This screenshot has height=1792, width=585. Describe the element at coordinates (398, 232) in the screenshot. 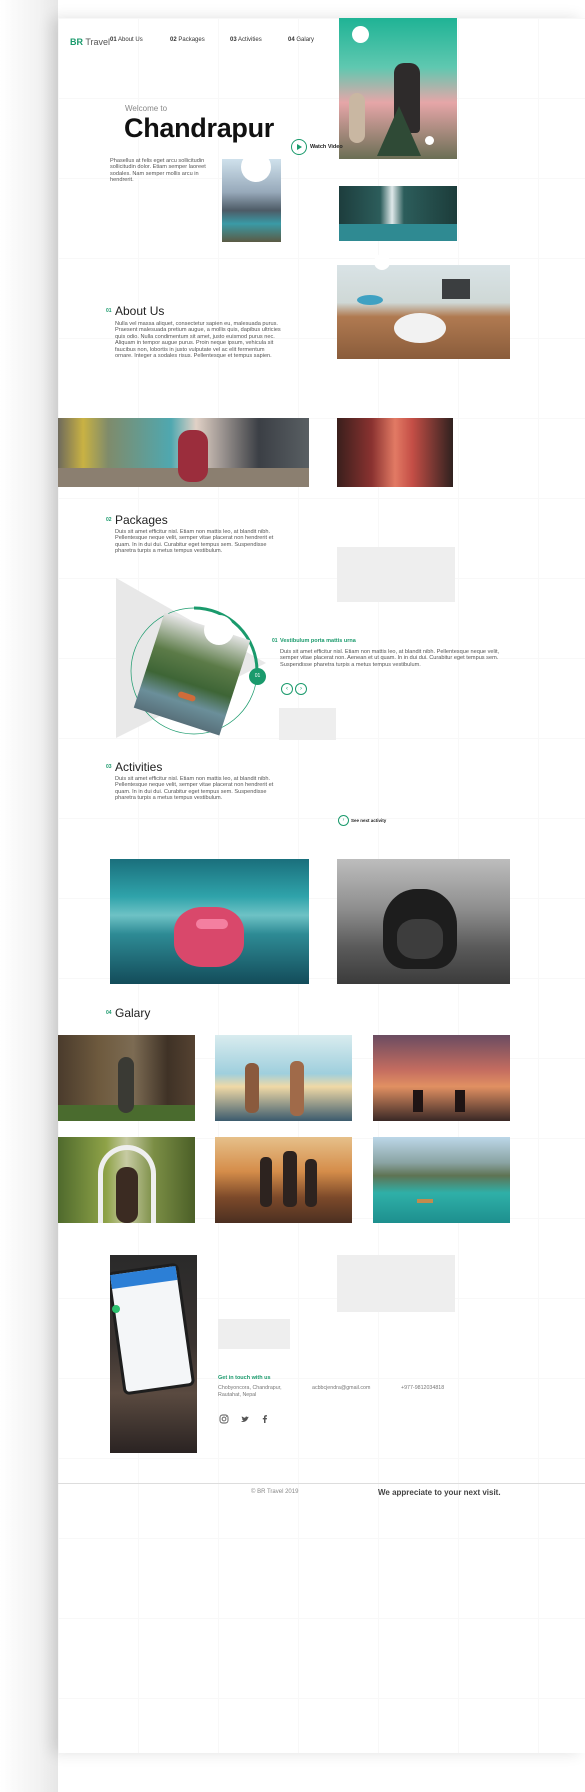

I see `photo-water` at that location.